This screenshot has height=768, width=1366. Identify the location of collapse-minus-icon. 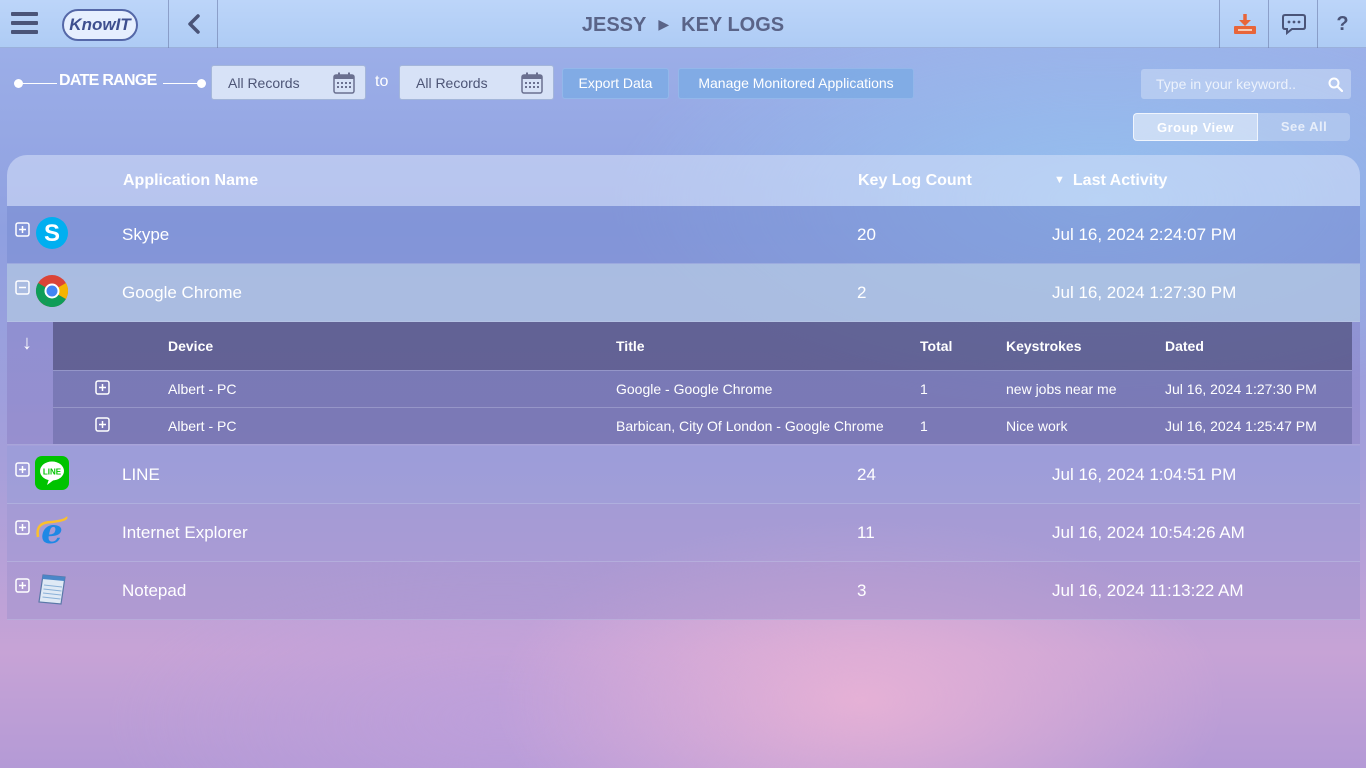
(22, 287).